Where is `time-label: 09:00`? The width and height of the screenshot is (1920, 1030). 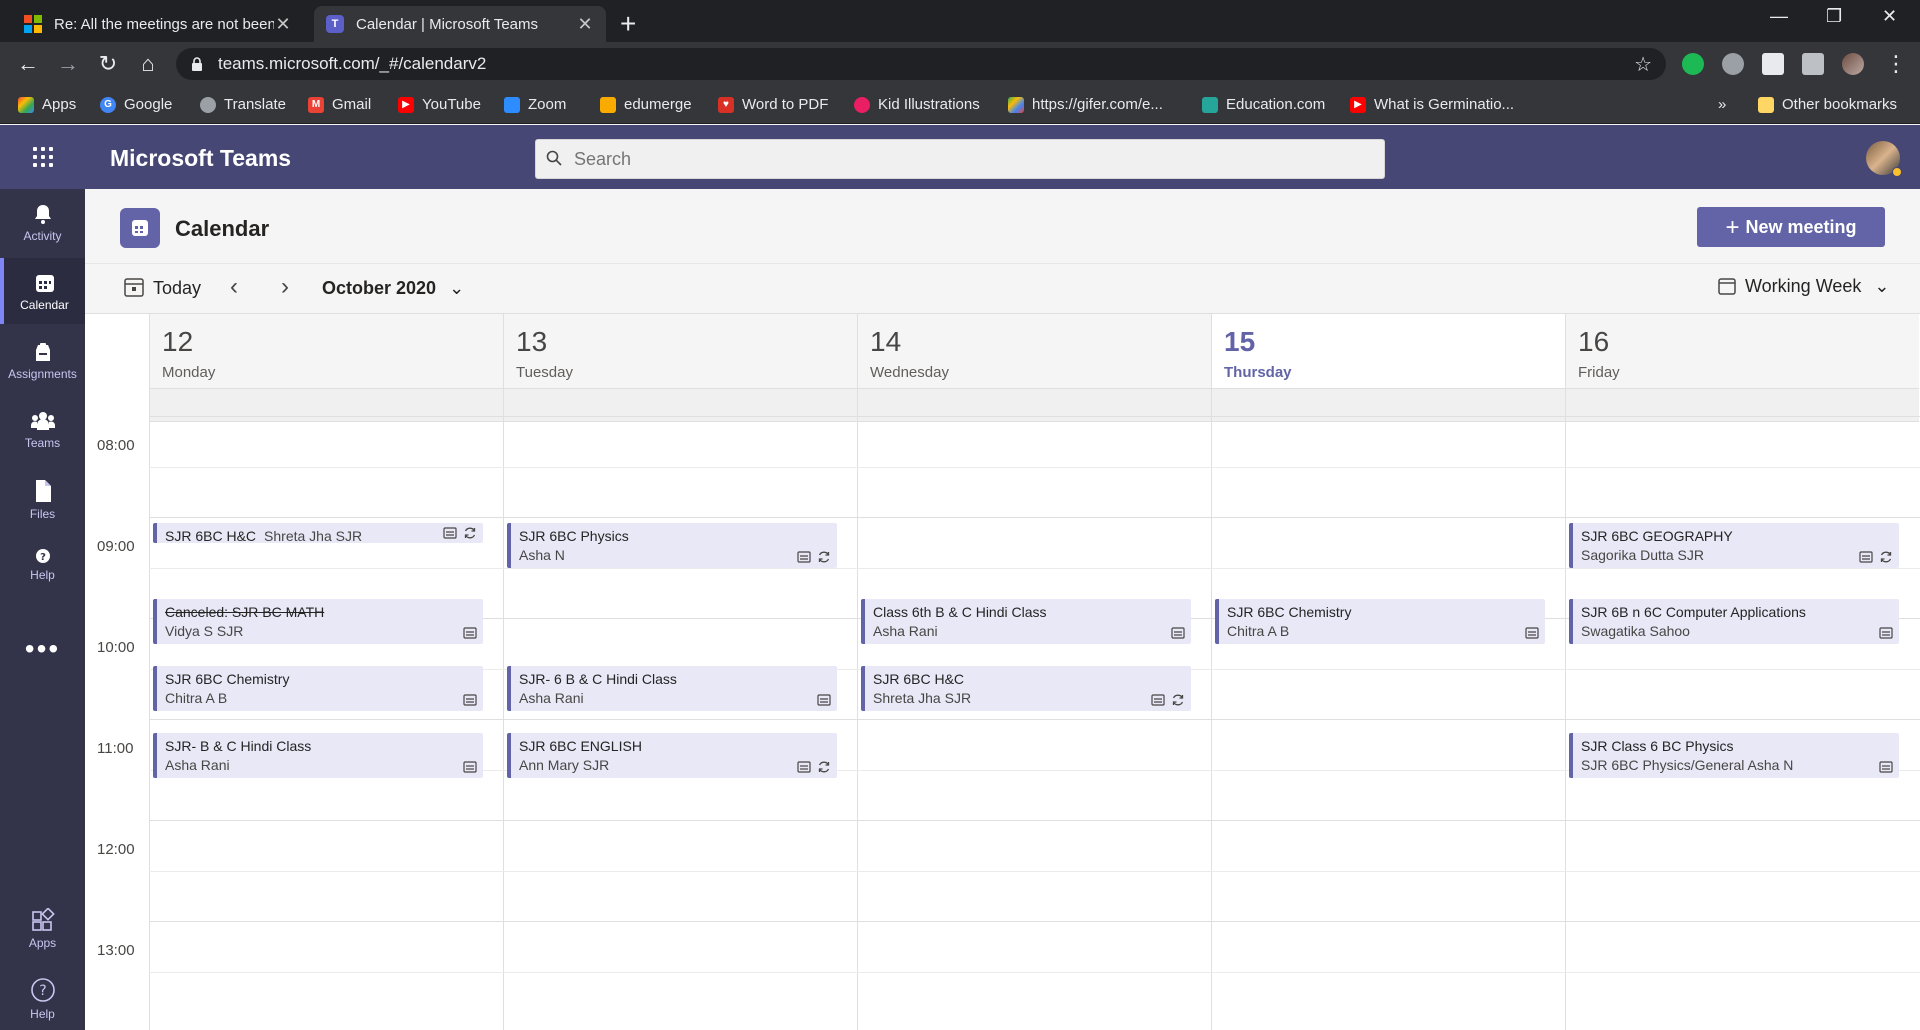 time-label: 09:00 is located at coordinates (116, 546).